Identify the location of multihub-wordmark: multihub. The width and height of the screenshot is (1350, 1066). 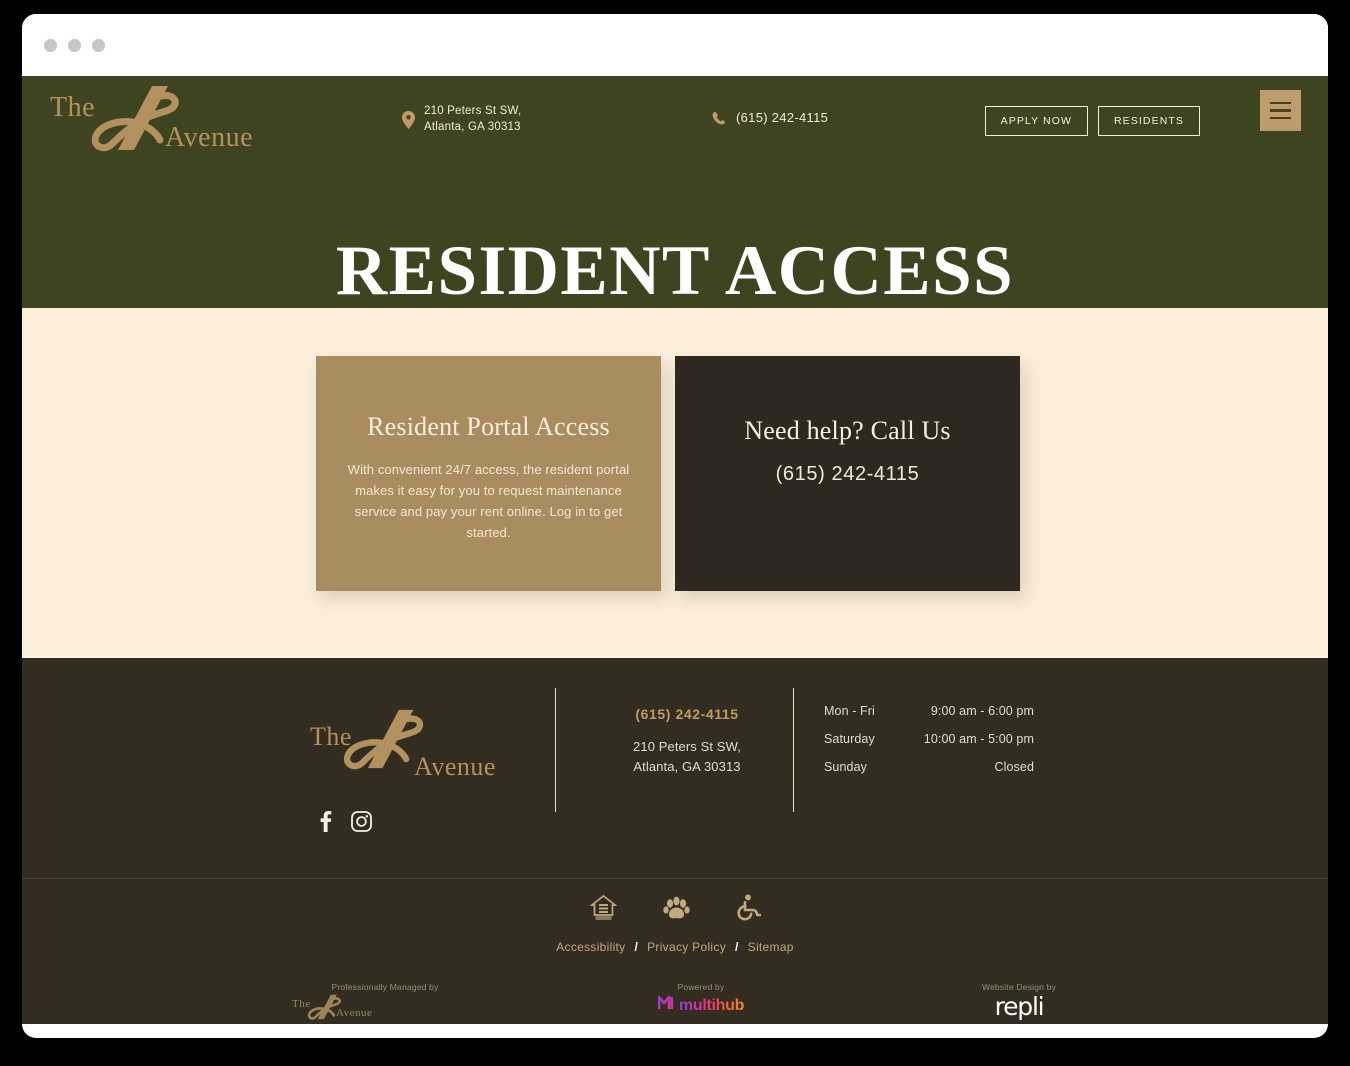
(711, 1005).